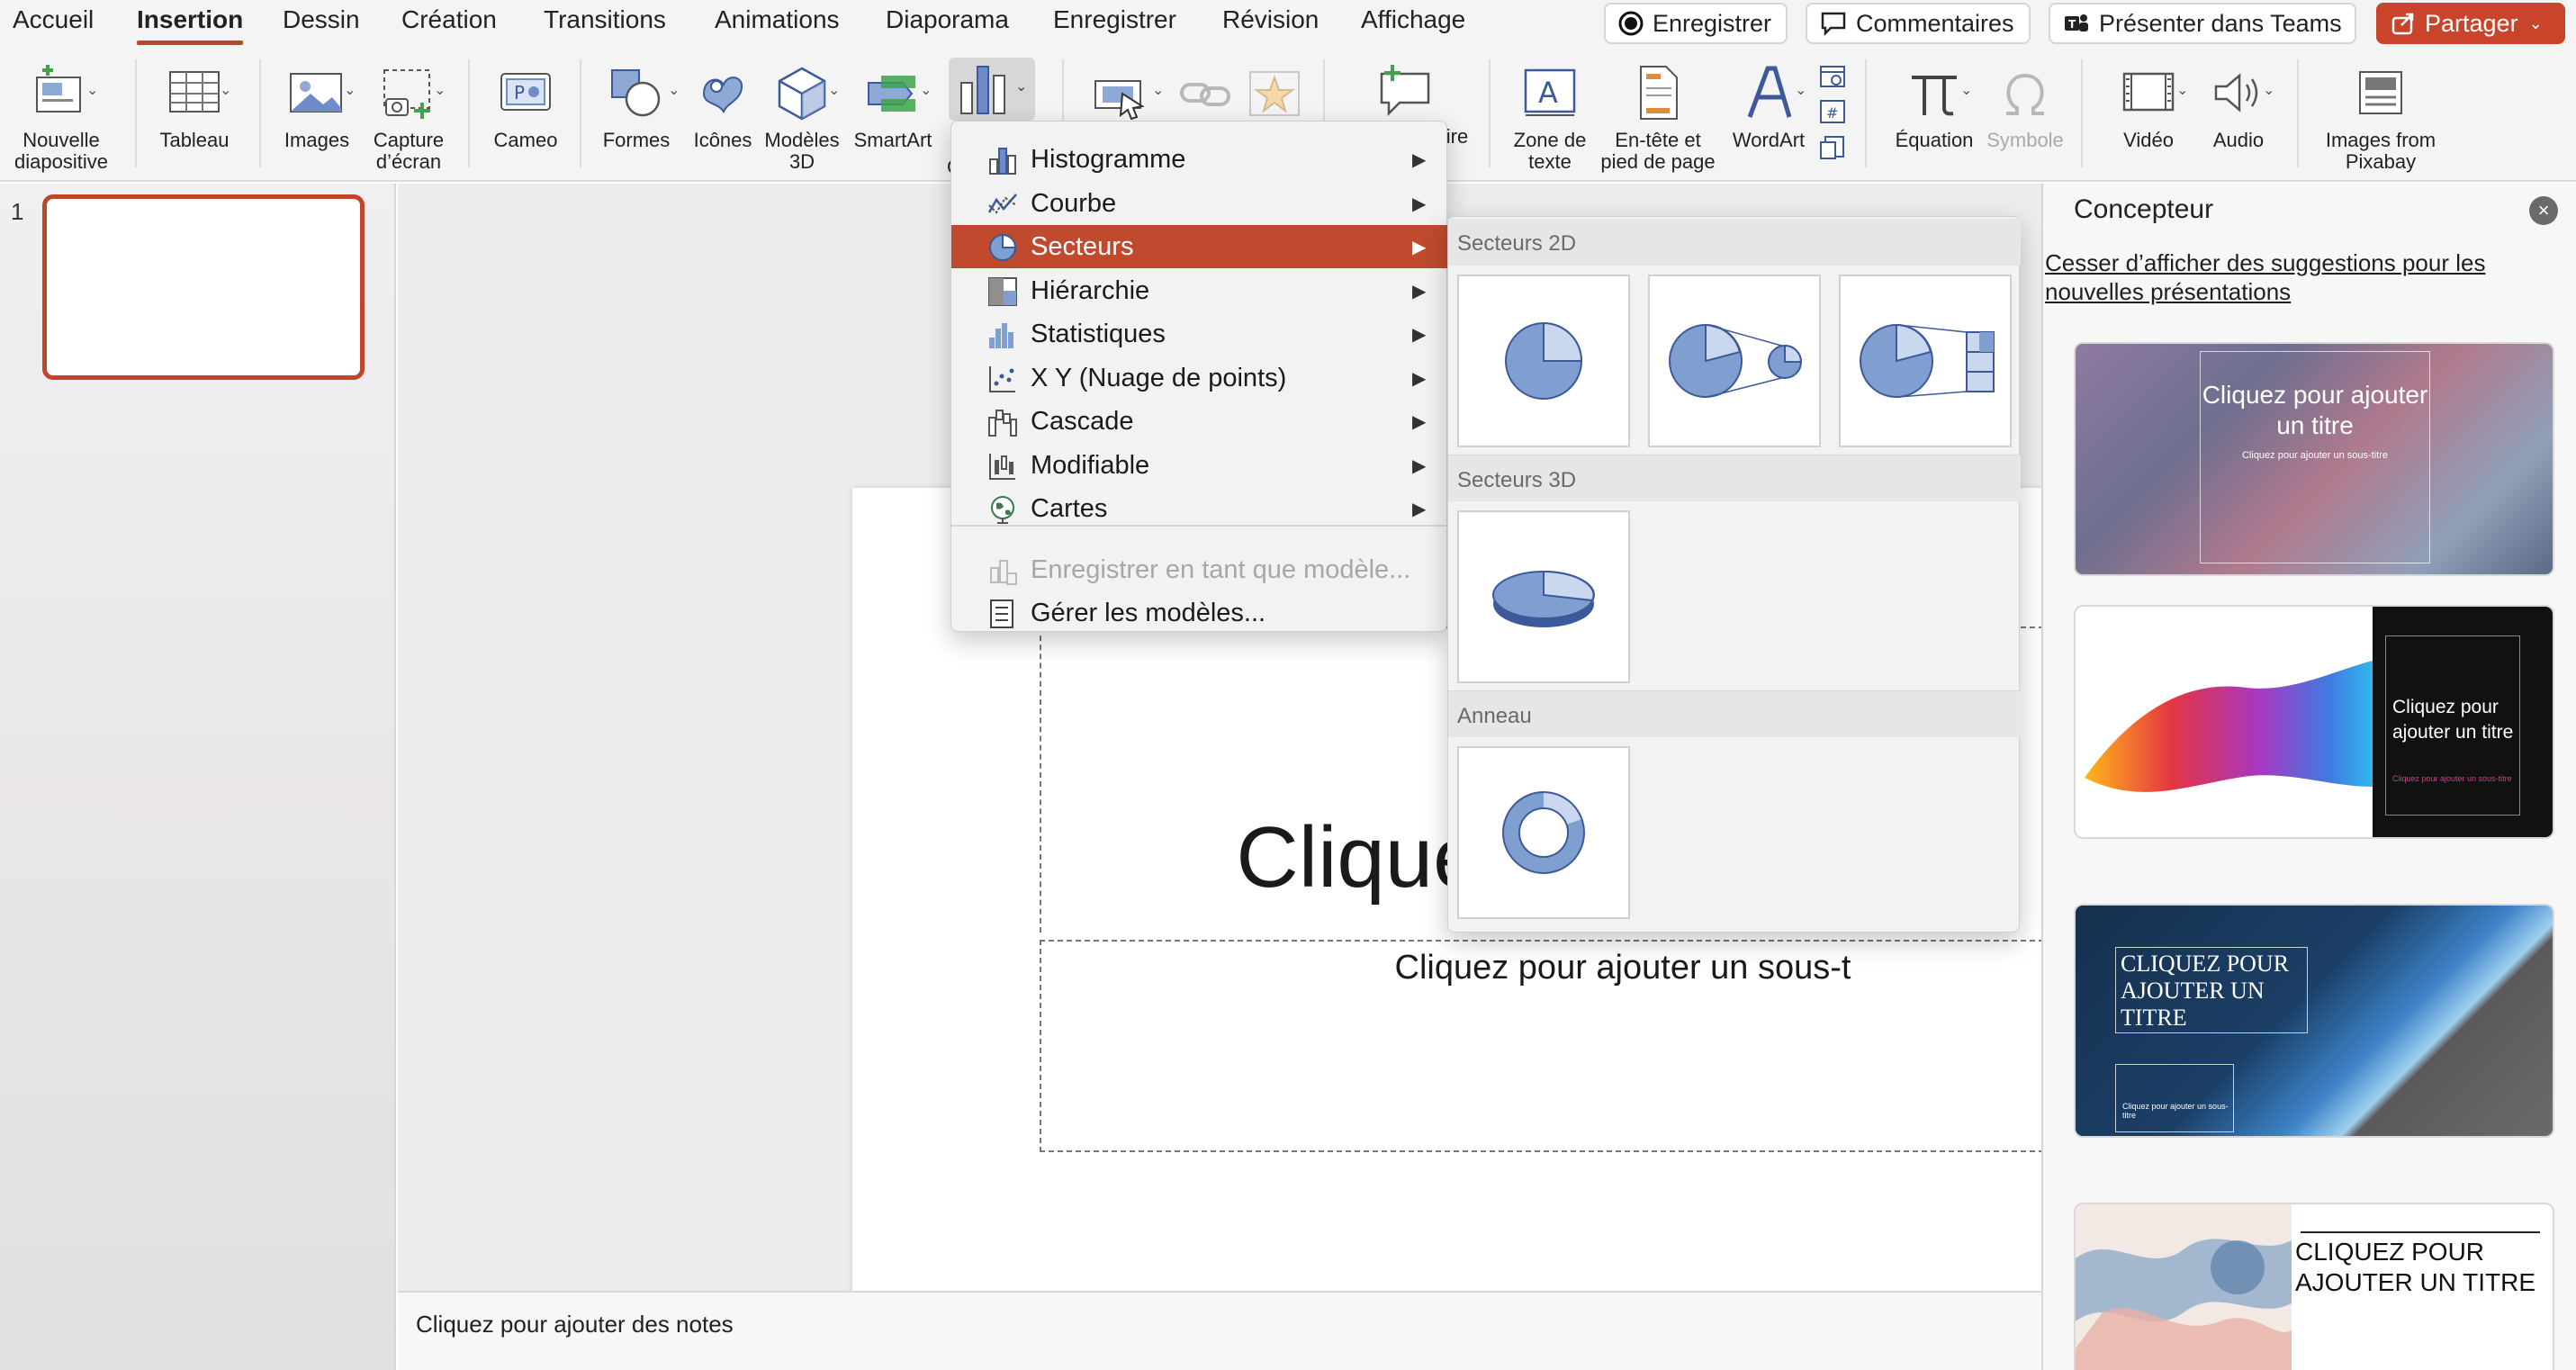 The height and width of the screenshot is (1370, 2576). Describe the element at coordinates (61, 117) in the screenshot. I see `new-slide-button: Nouvelle diapositive` at that location.